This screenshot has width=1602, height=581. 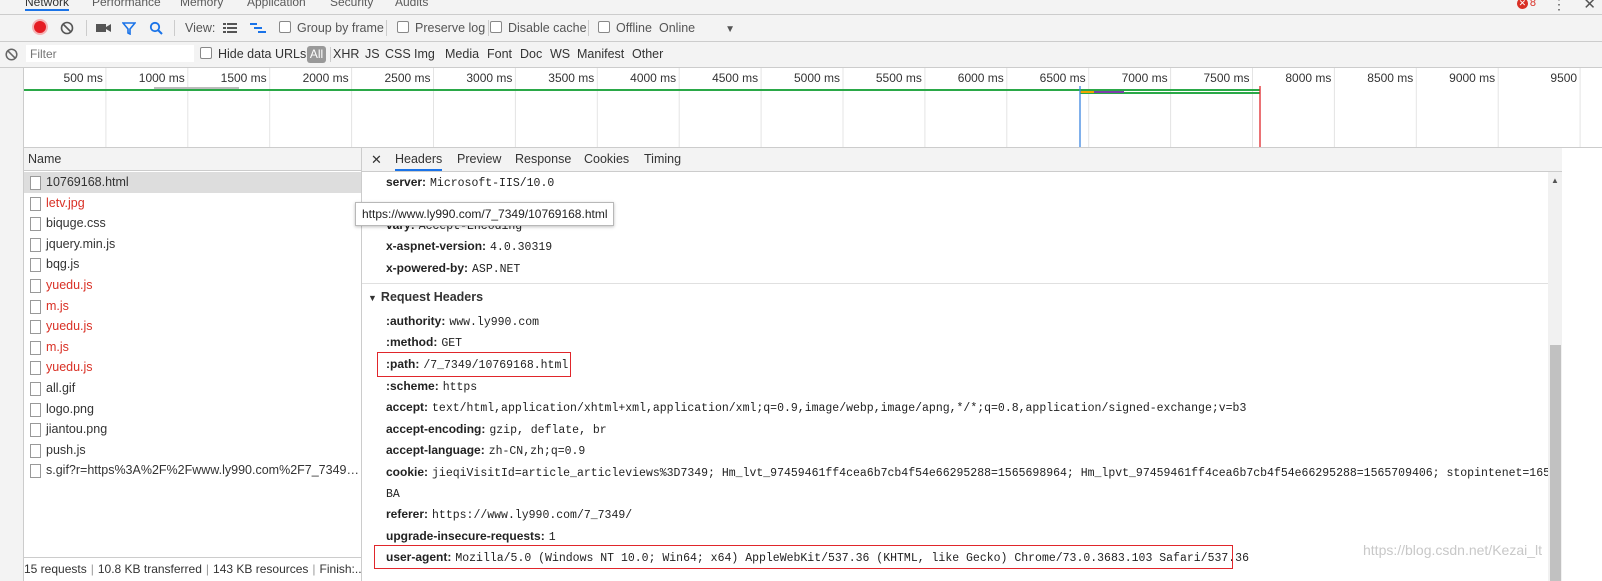 What do you see at coordinates (372, 54) in the screenshot?
I see `filter-js: JS` at bounding box center [372, 54].